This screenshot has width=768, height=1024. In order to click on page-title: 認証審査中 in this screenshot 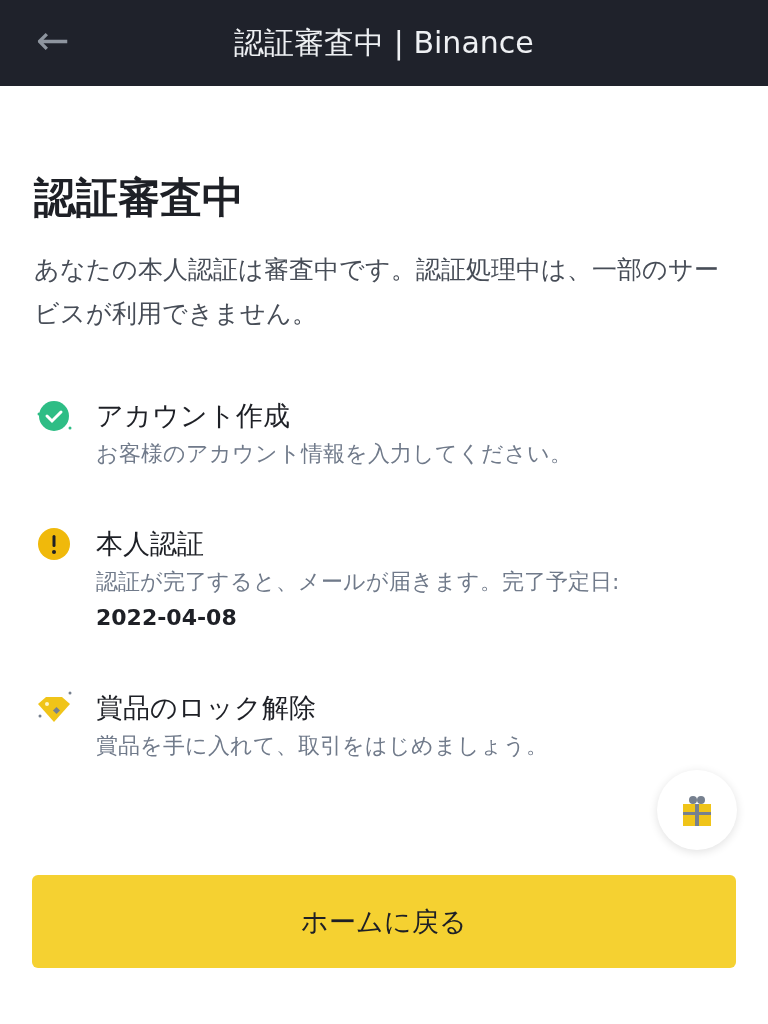, I will do `click(139, 198)`.